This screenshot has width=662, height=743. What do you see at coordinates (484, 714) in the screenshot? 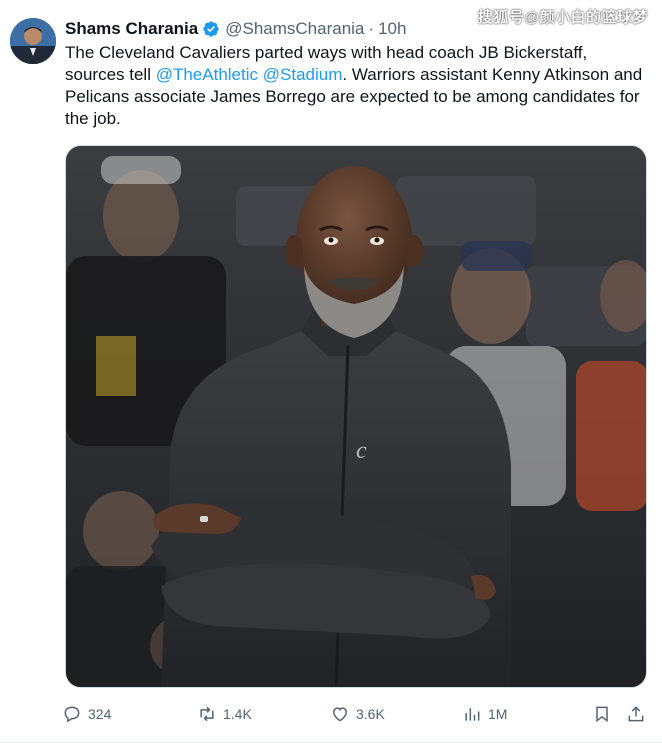
I see `views-button: 1M` at bounding box center [484, 714].